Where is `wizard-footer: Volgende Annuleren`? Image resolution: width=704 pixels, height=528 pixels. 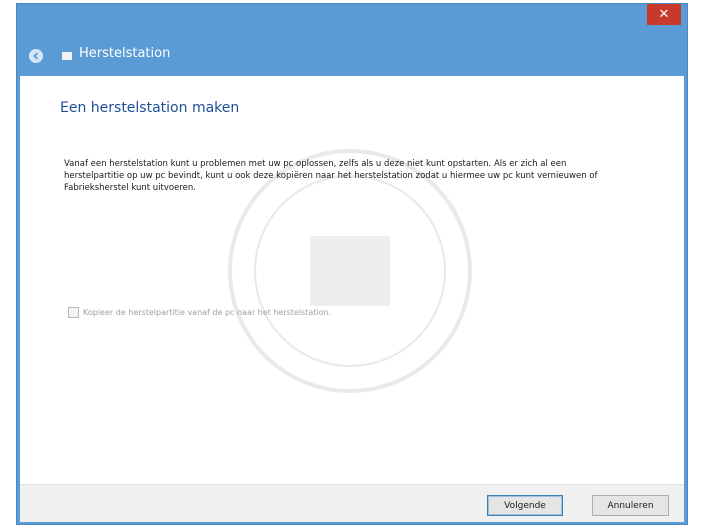
wizard-footer: Volgende Annuleren is located at coordinates (352, 503).